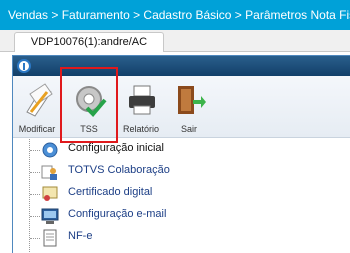  I want to click on collaboration-icon, so click(49, 172).